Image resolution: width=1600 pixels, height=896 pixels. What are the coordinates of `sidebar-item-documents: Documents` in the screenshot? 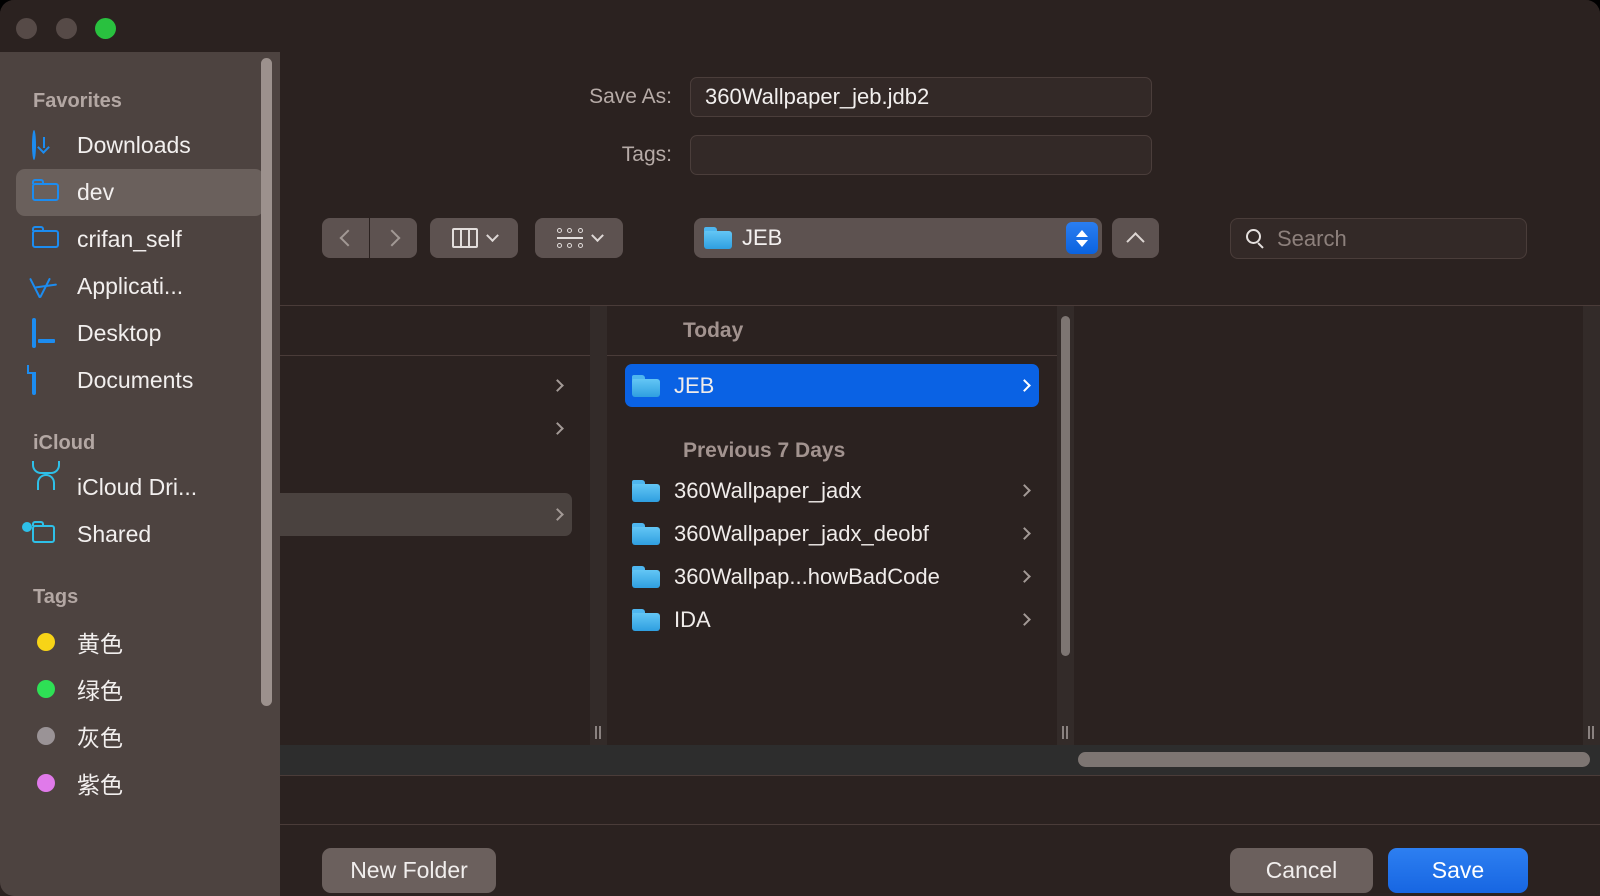 It's located at (140, 380).